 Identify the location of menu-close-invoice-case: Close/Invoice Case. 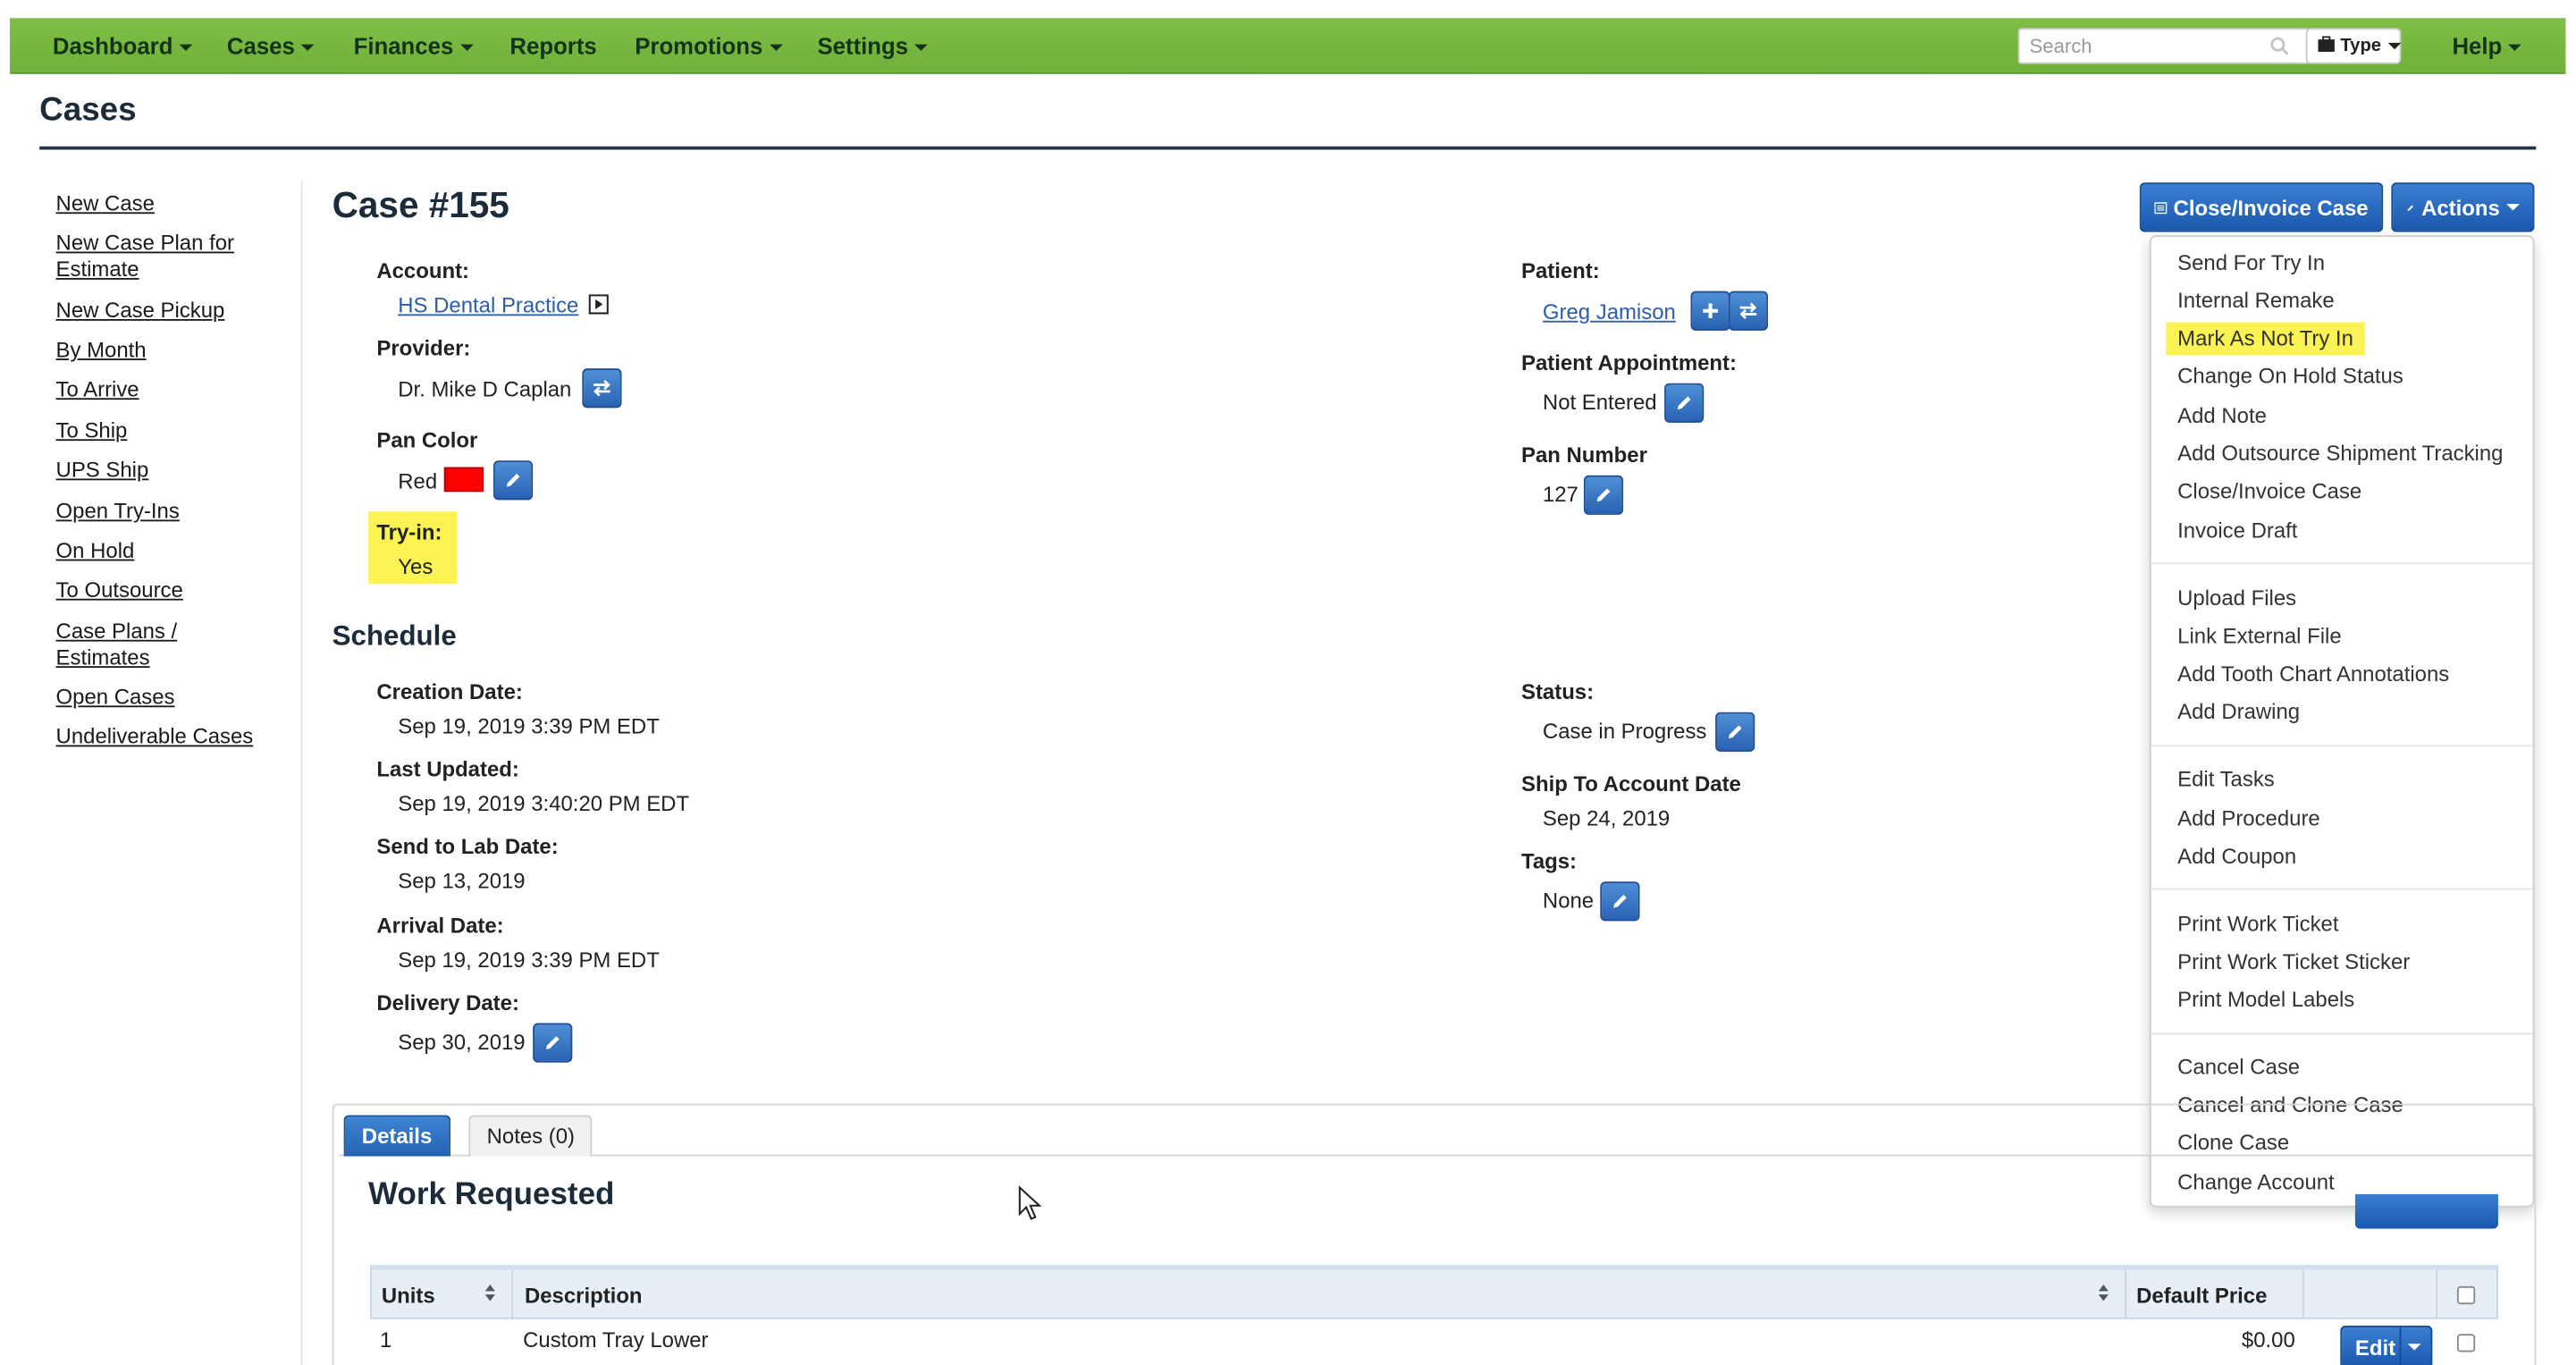
(2270, 492).